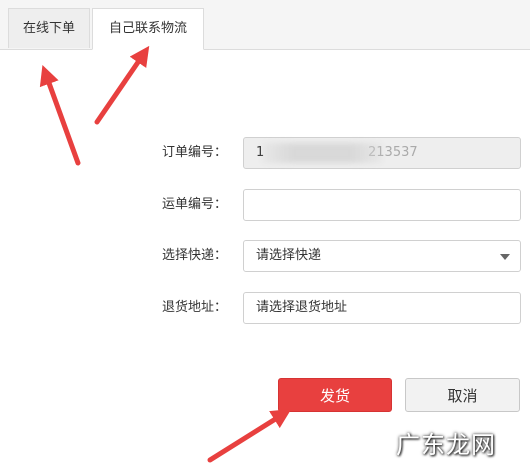 The height and width of the screenshot is (468, 530). Describe the element at coordinates (382, 205) in the screenshot. I see `waybill-number-input` at that location.